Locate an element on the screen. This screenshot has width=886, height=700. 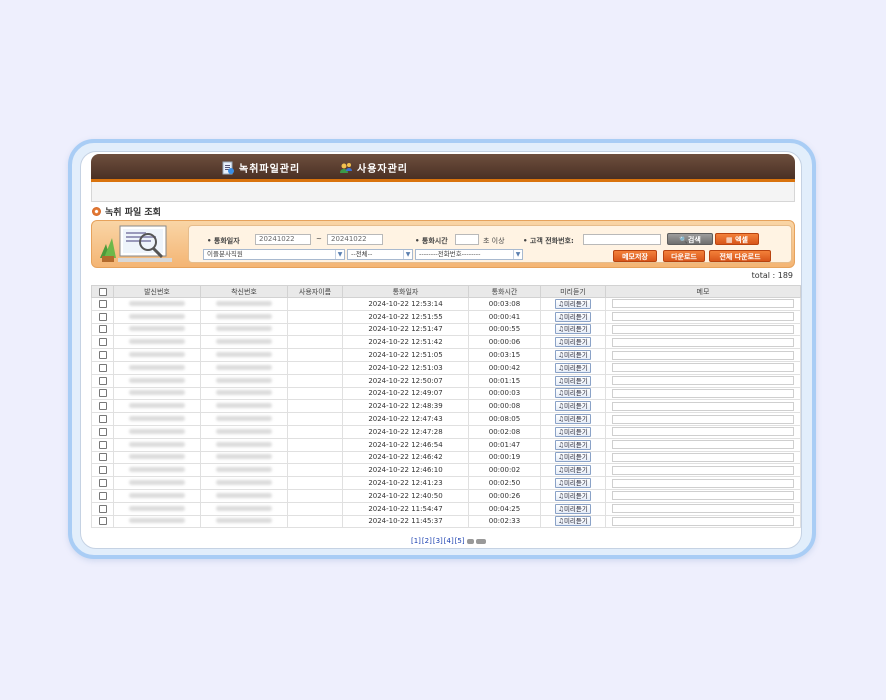
page-link-2: [2] is located at coordinates (427, 541).